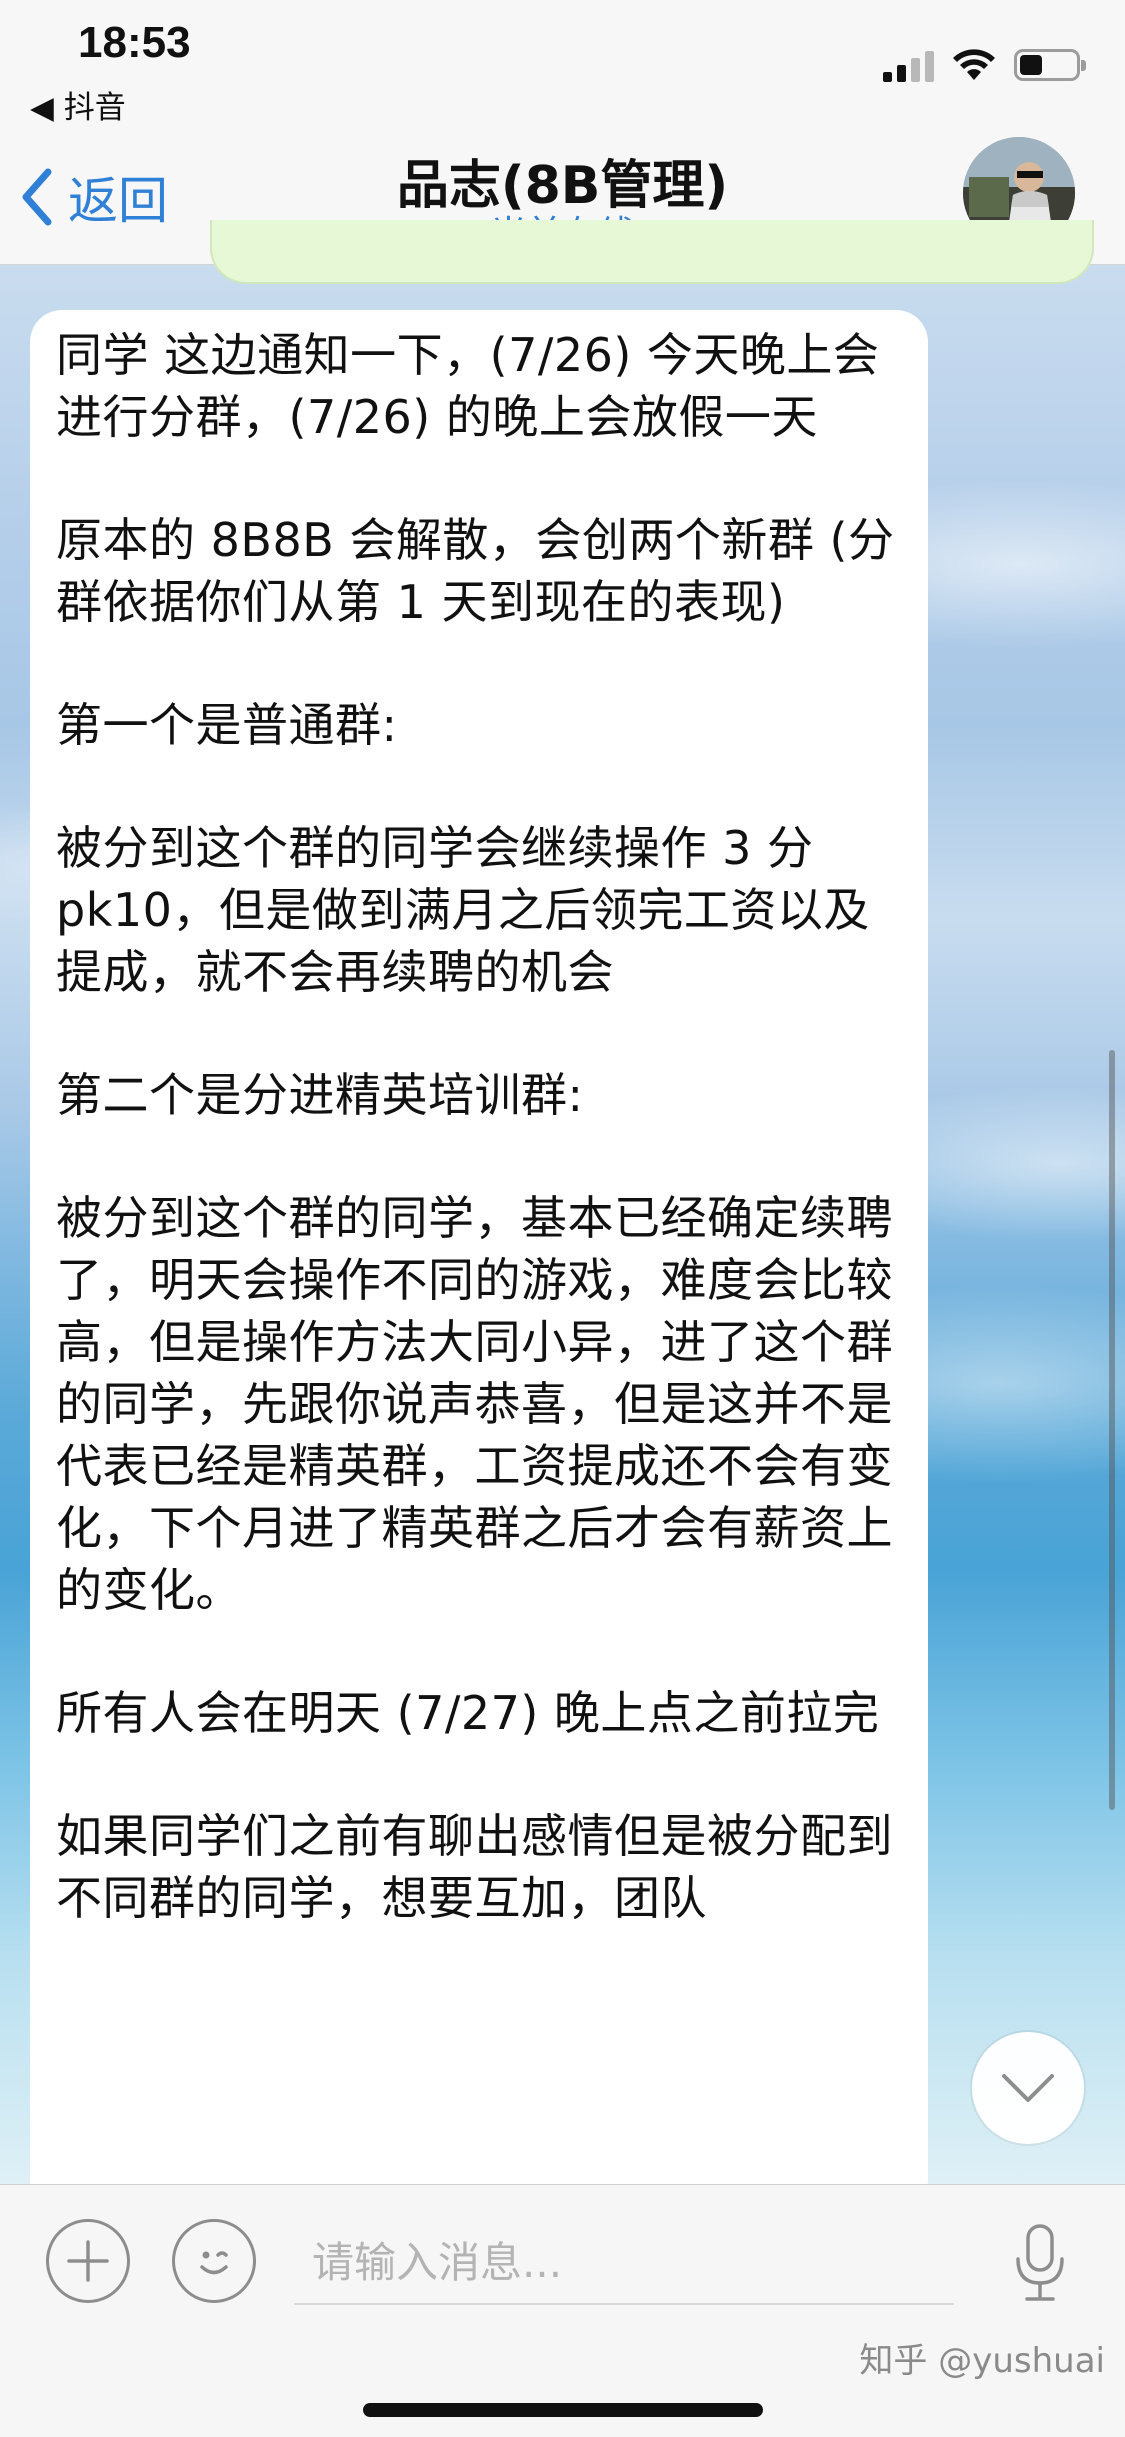  I want to click on chevron-down-icon, so click(1028, 2088).